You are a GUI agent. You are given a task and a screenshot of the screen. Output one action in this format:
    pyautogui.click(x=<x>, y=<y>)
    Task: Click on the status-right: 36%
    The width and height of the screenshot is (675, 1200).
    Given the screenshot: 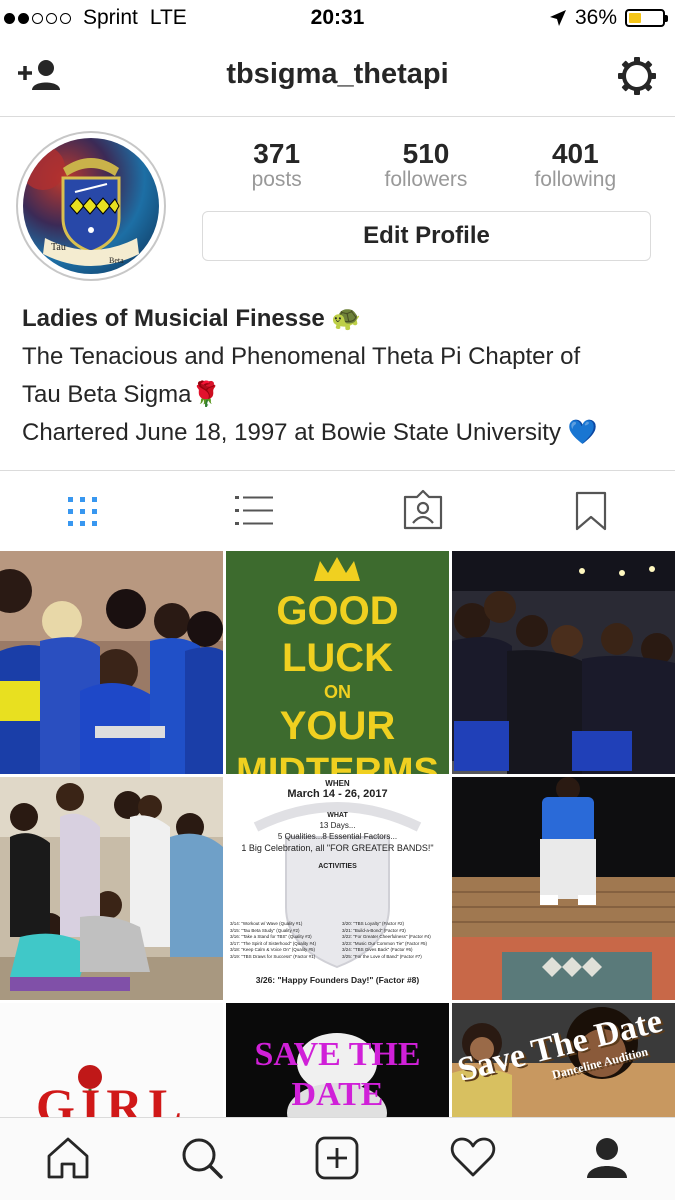 What is the action you would take?
    pyautogui.click(x=608, y=18)
    